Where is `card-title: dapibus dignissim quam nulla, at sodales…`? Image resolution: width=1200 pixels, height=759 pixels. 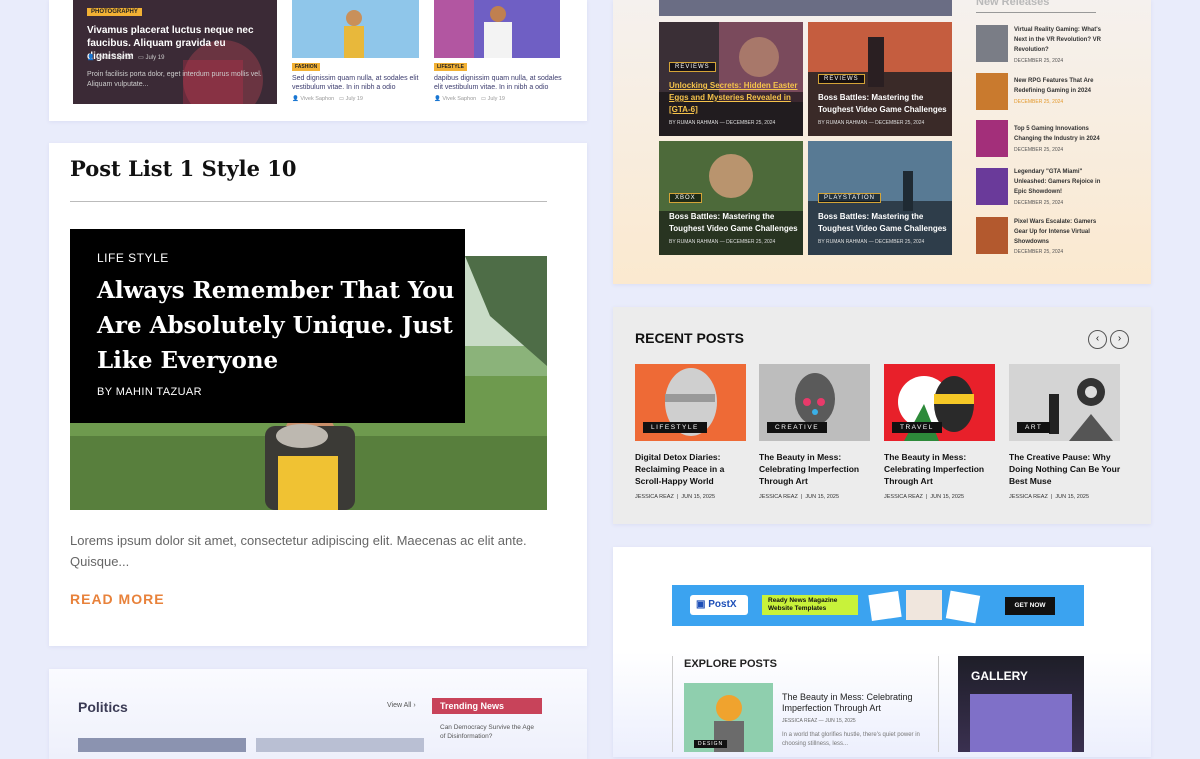
card-title: dapibus dignissim quam nulla, at sodales… is located at coordinates (498, 83).